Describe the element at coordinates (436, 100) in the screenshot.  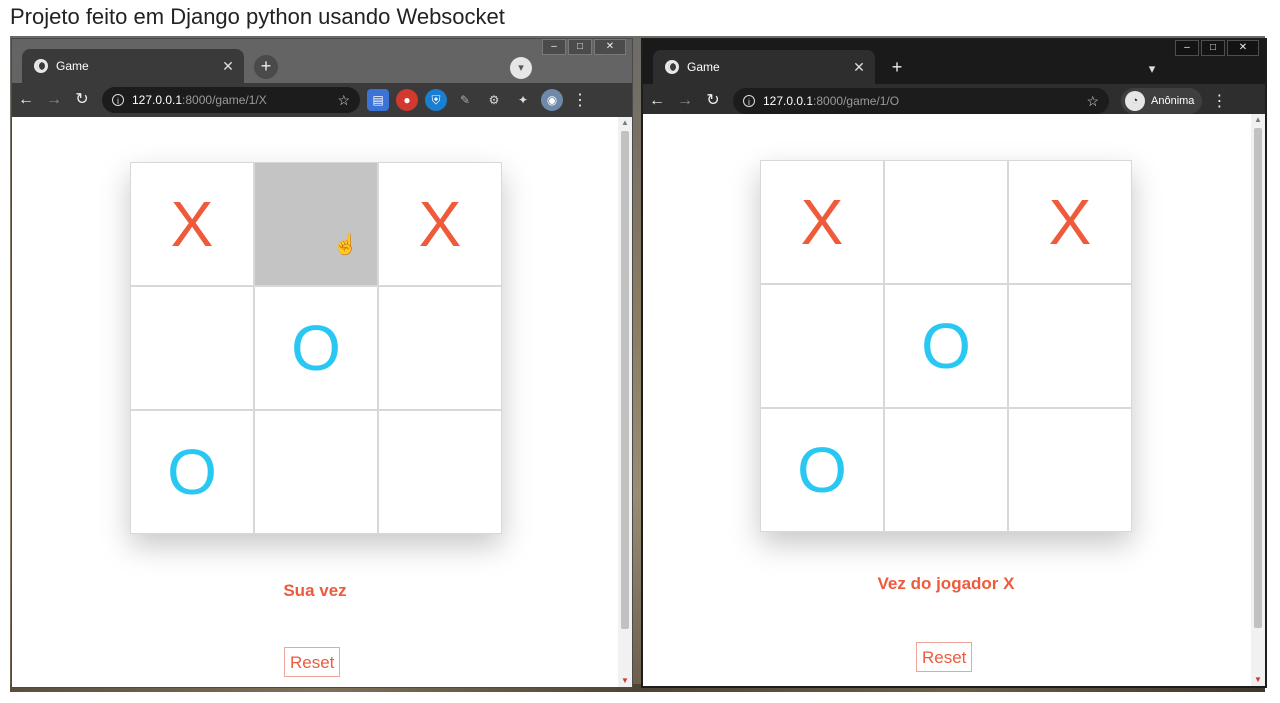
I see `vpn-icon: ⛨` at that location.